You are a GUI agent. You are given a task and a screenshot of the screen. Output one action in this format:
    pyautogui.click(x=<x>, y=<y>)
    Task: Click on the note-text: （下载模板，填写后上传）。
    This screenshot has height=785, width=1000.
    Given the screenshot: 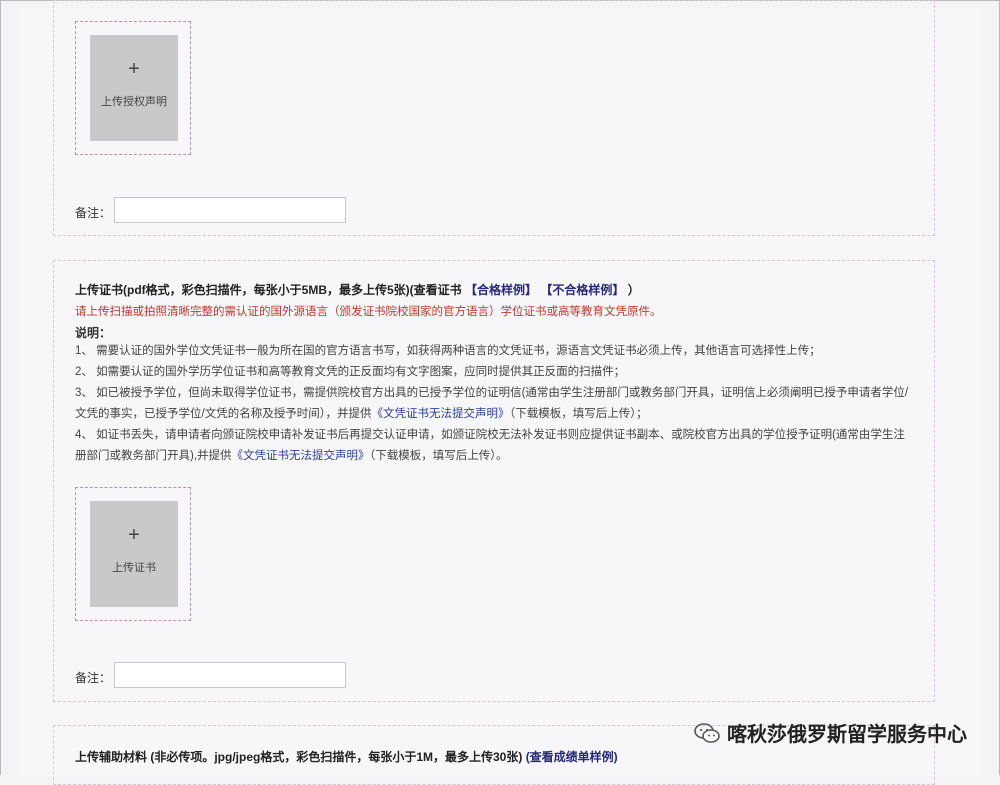 What is the action you would take?
    pyautogui.click(x=438, y=456)
    